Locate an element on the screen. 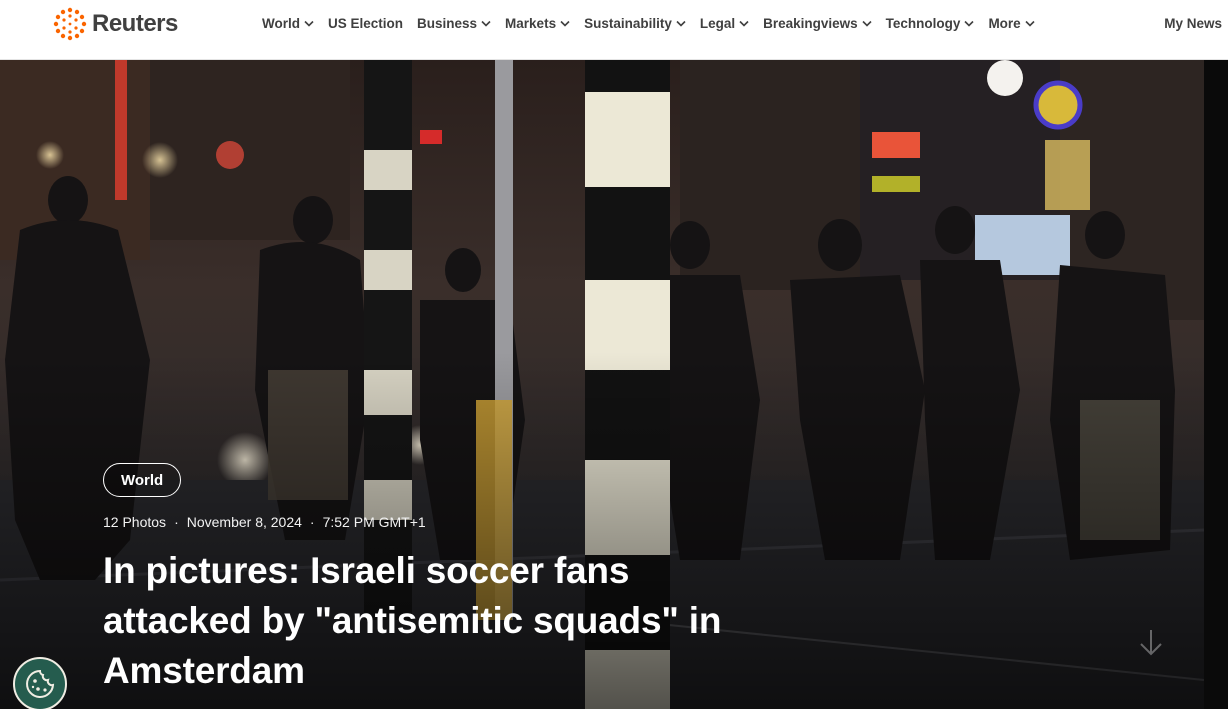  nav-item-more: More is located at coordinates (1011, 23).